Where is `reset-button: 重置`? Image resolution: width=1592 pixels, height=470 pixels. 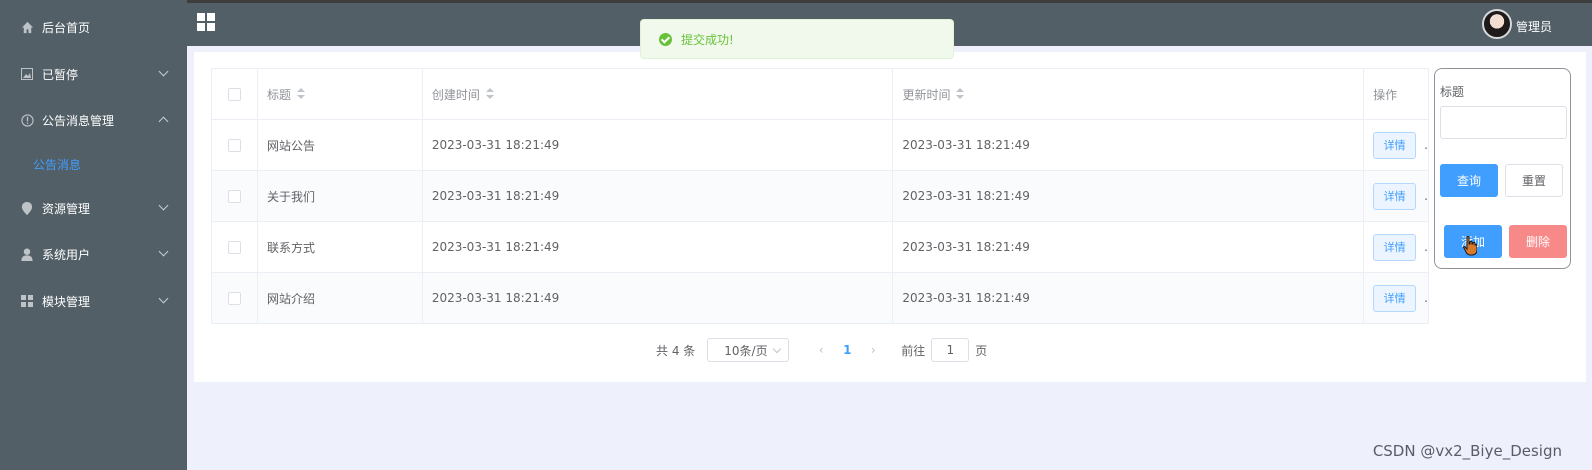 reset-button: 重置 is located at coordinates (1534, 180).